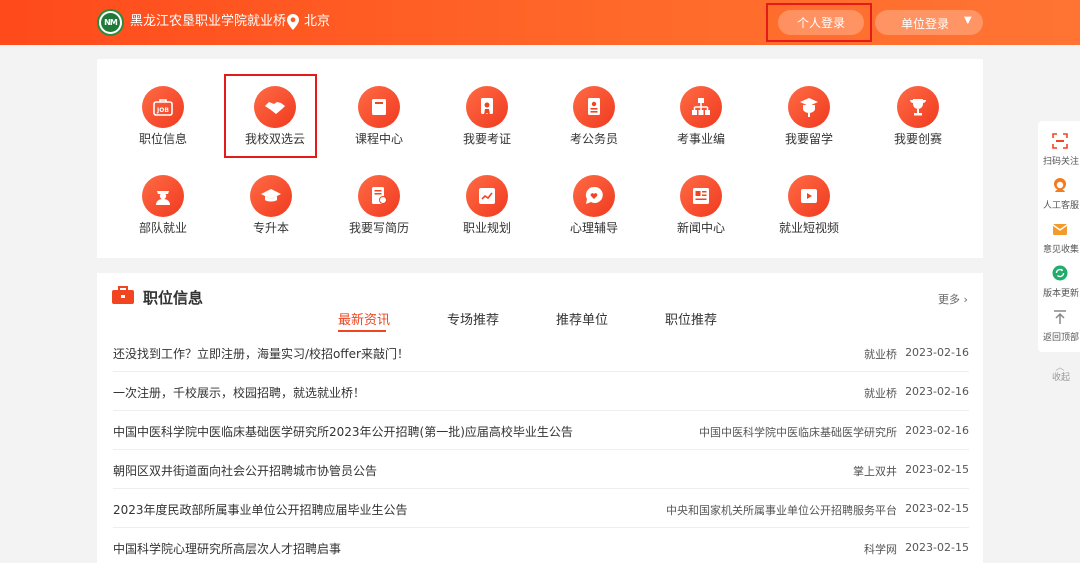 The width and height of the screenshot is (1080, 563). I want to click on heart-chat-icon, so click(594, 196).